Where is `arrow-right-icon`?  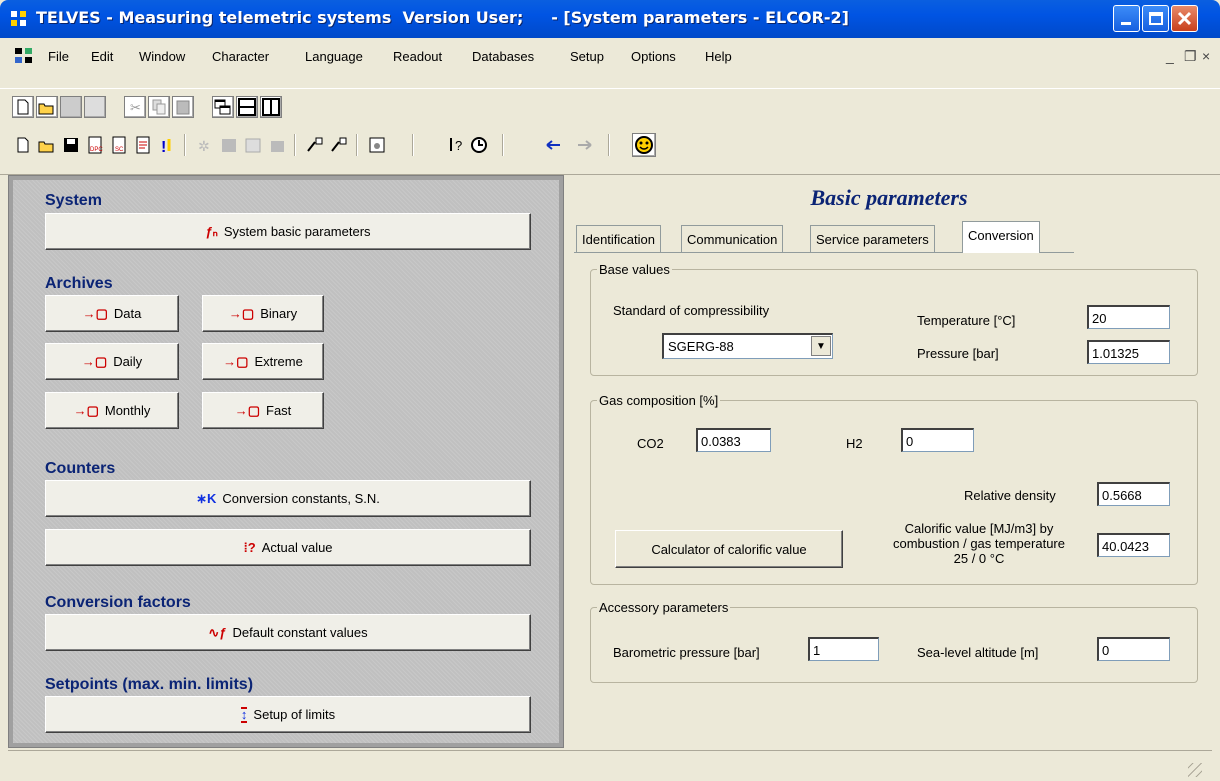
arrow-right-icon is located at coordinates (585, 145).